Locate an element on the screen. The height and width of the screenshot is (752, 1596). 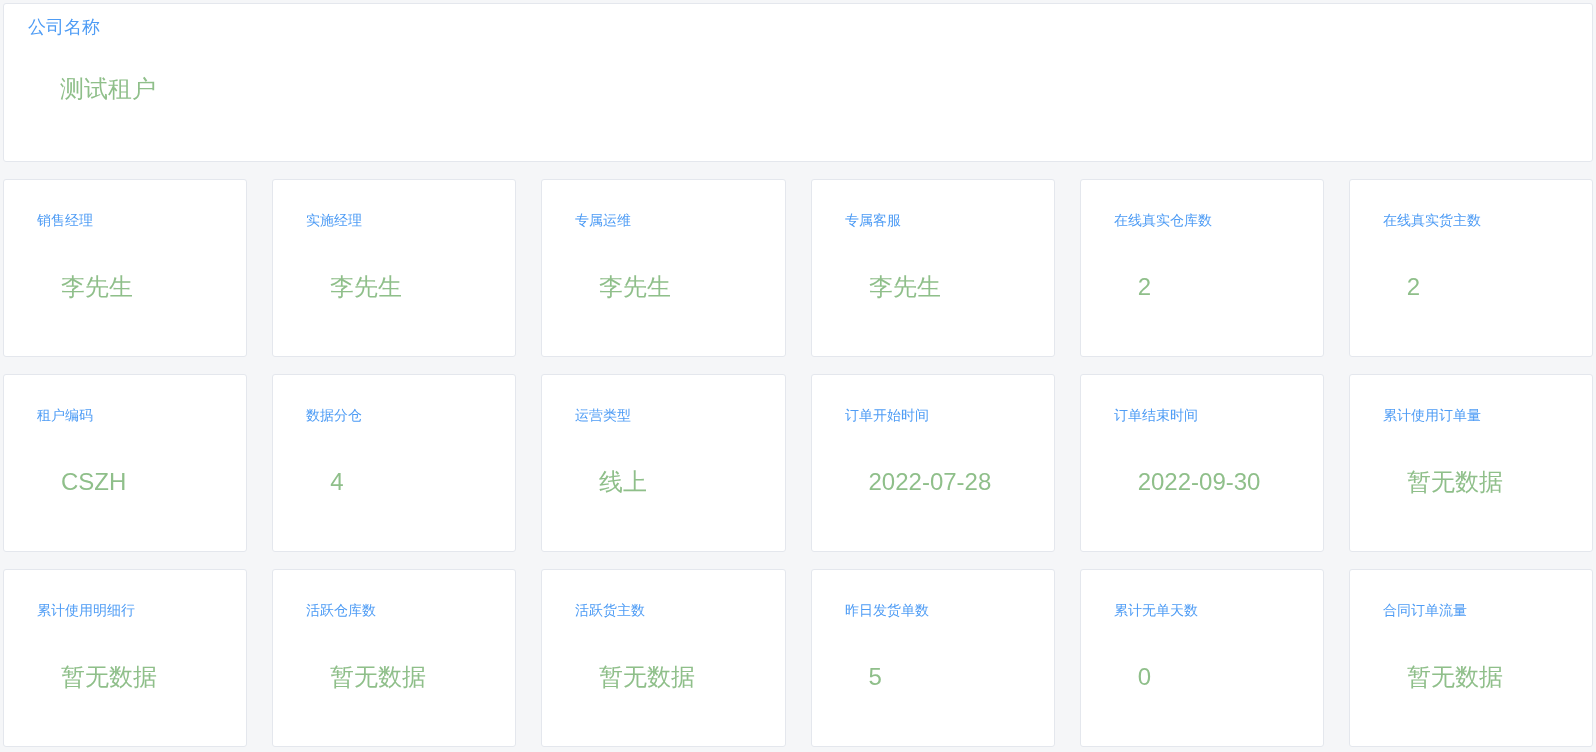
card-label: 累计使用订单量 is located at coordinates (1431, 415).